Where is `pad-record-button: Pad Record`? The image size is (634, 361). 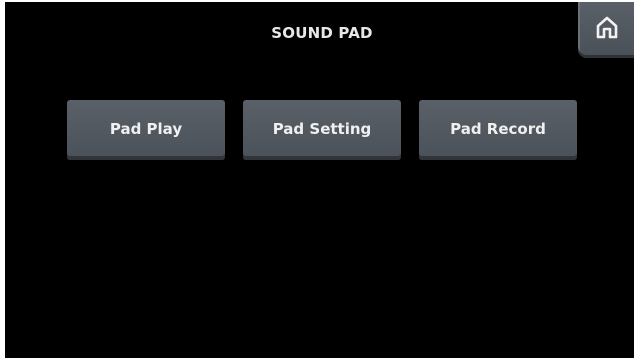 pad-record-button: Pad Record is located at coordinates (498, 130).